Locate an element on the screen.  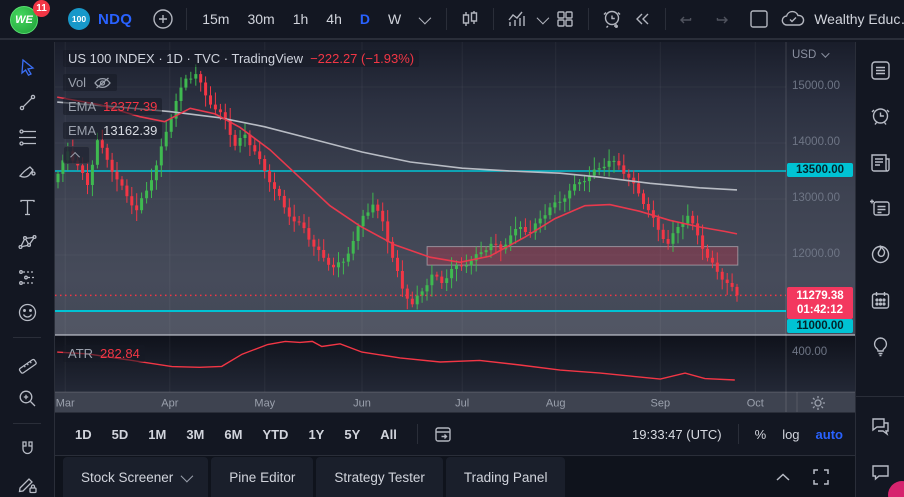
drawing-pencil-lock-icon is located at coordinates (27, 484).